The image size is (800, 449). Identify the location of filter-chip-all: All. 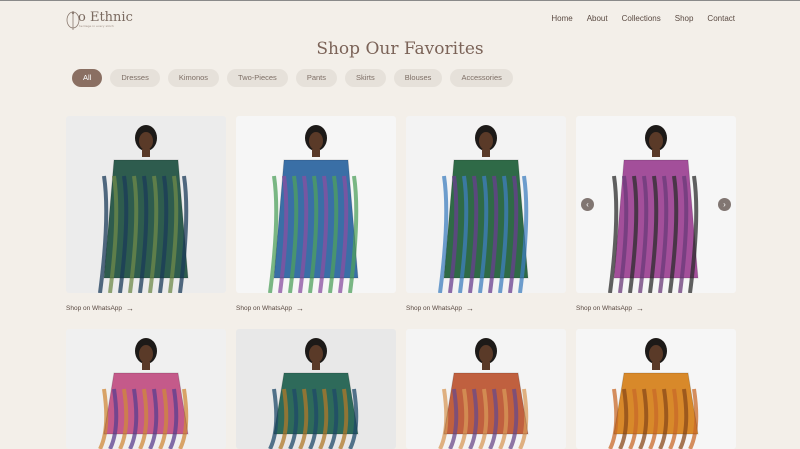
(87, 78).